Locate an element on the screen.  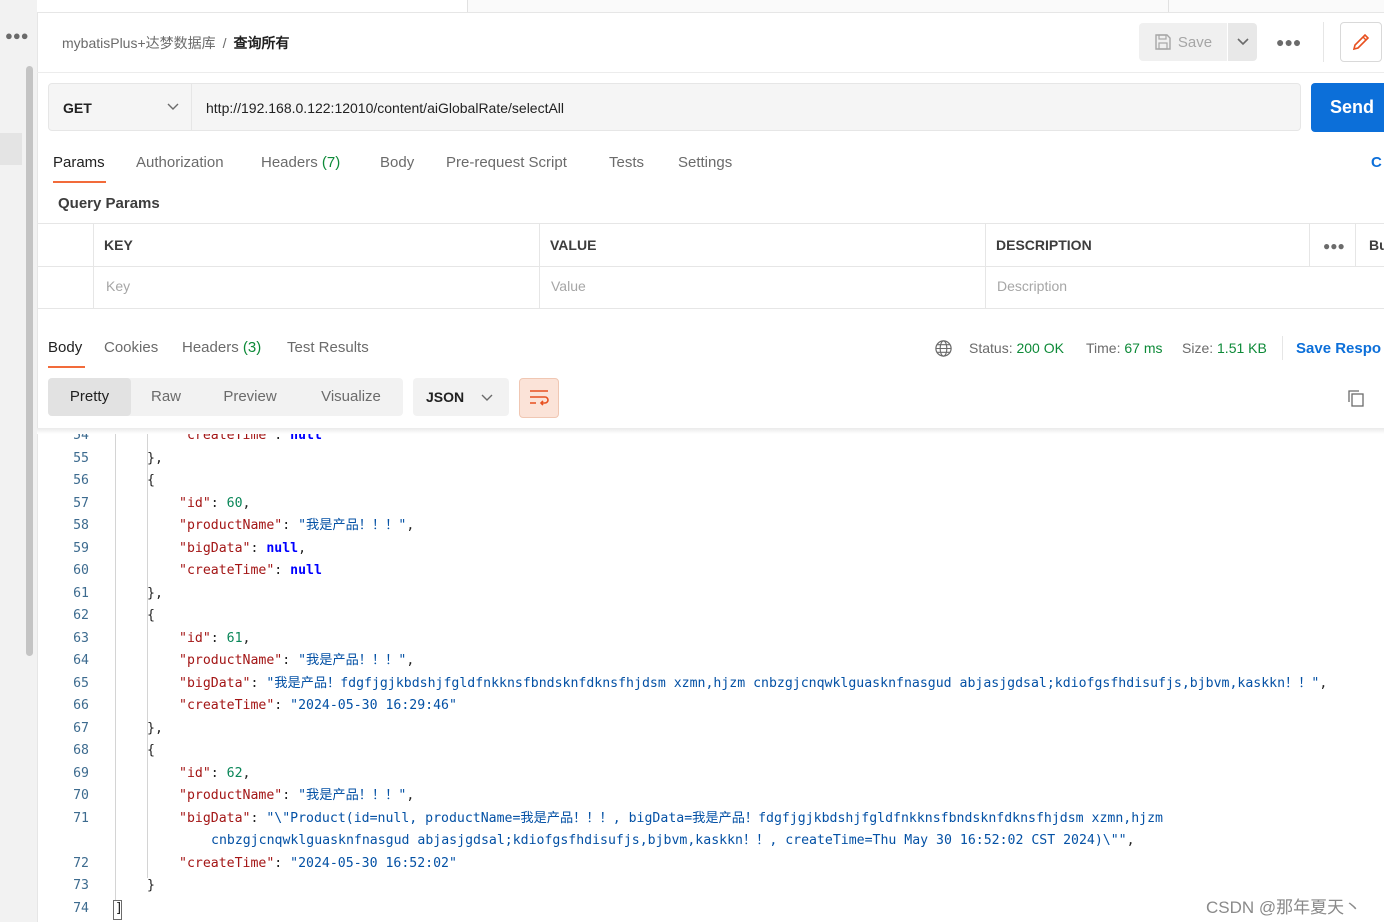
code-line: 74] is located at coordinates (710, 909).